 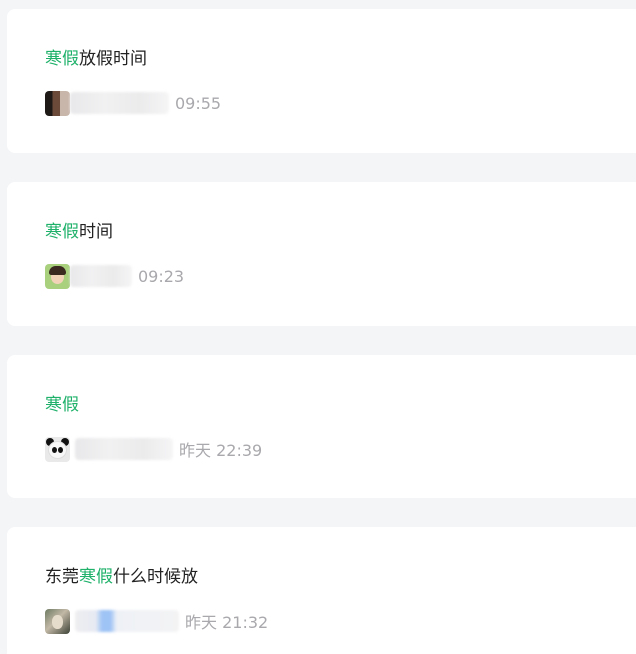 I want to click on post-time: 昨天 22:39, so click(x=221, y=450).